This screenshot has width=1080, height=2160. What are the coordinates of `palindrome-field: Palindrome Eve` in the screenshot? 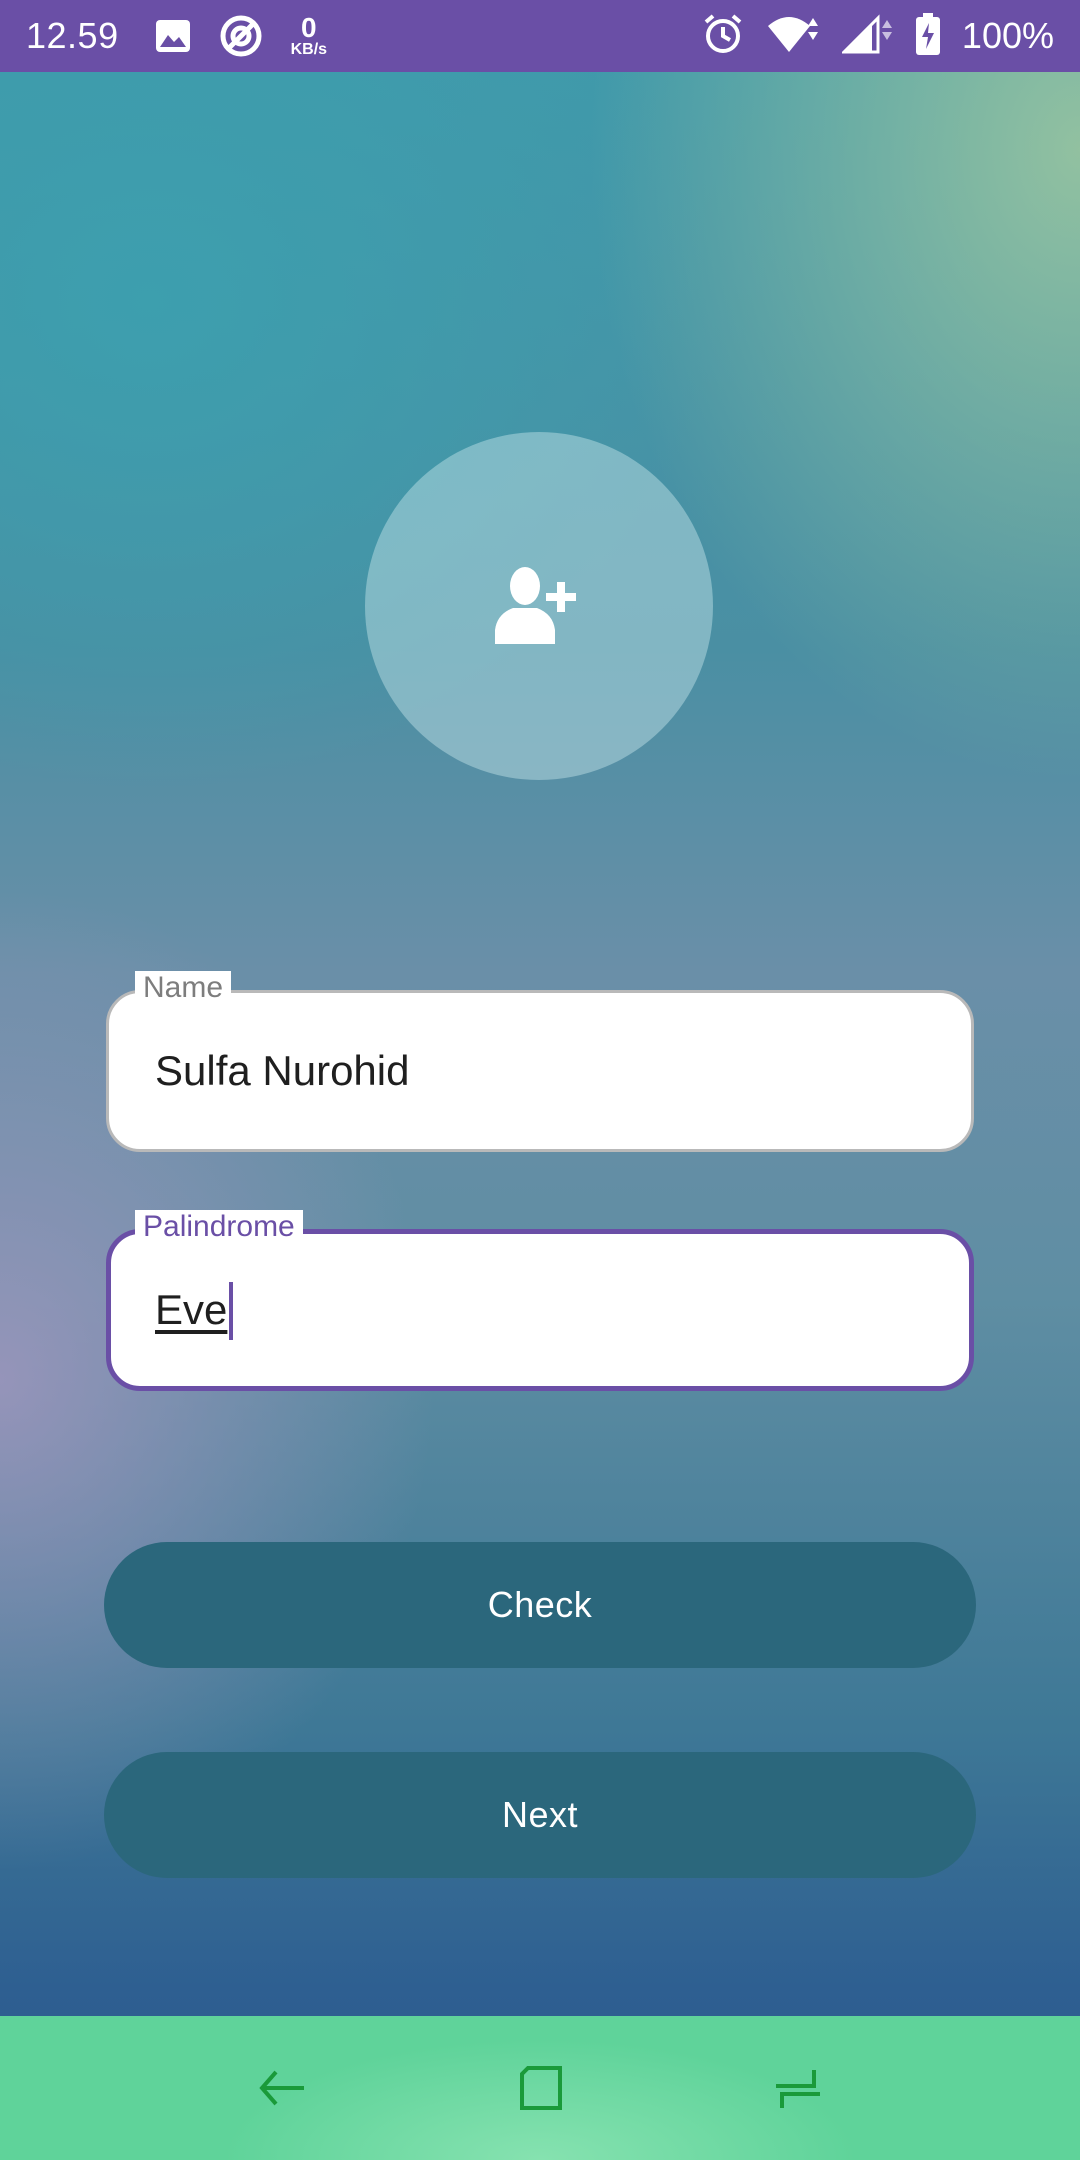 It's located at (540, 1300).